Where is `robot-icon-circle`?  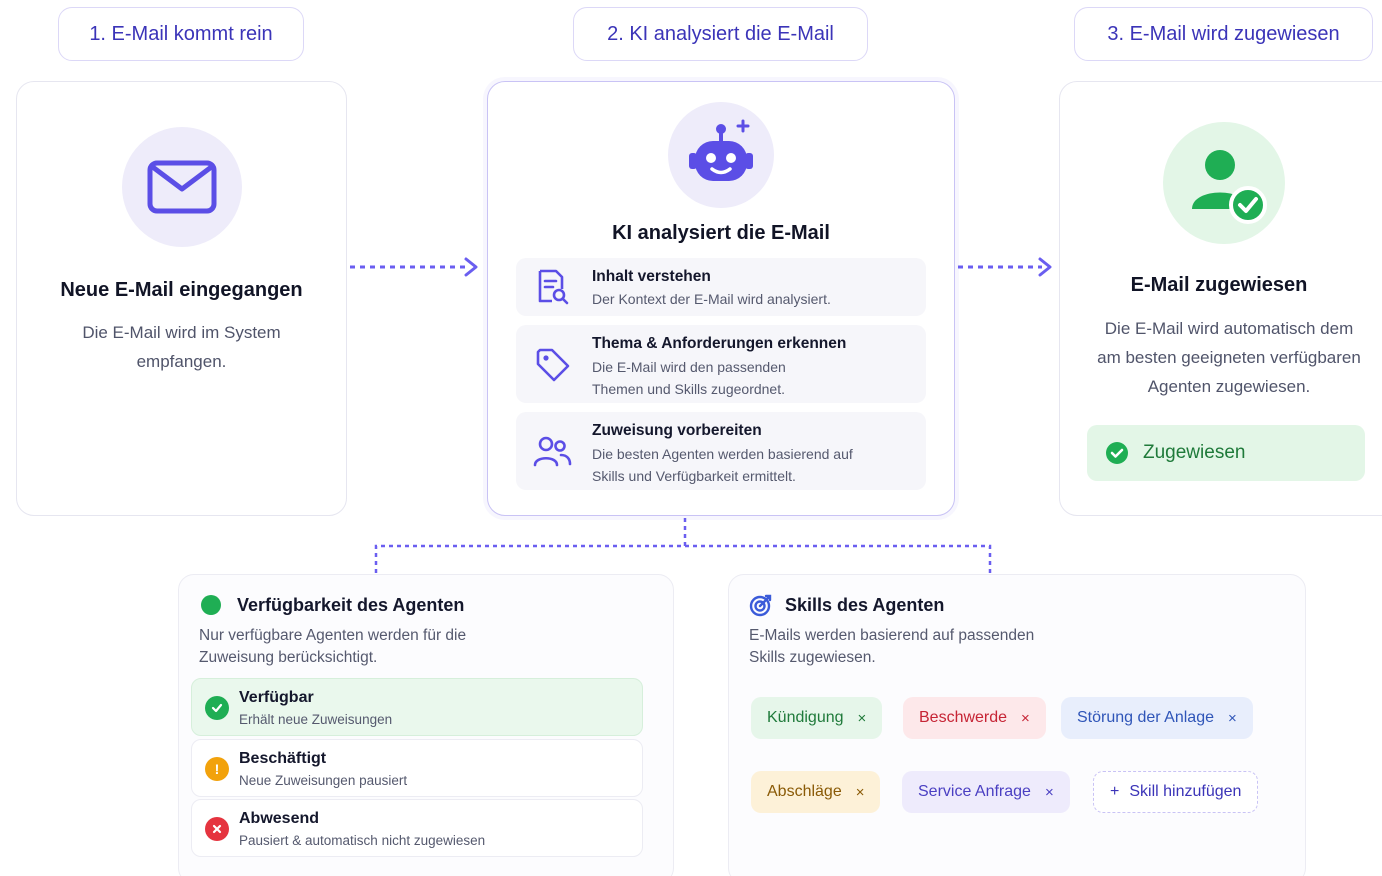
robot-icon-circle is located at coordinates (721, 155).